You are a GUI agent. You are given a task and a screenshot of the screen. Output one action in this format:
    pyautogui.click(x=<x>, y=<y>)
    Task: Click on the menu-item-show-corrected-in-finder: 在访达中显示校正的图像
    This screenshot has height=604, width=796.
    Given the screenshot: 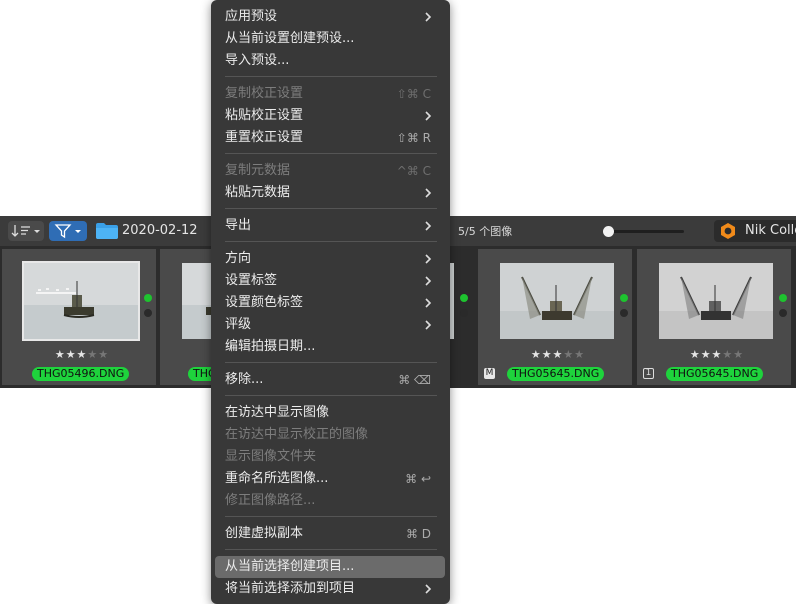 What is the action you would take?
    pyautogui.click(x=297, y=434)
    